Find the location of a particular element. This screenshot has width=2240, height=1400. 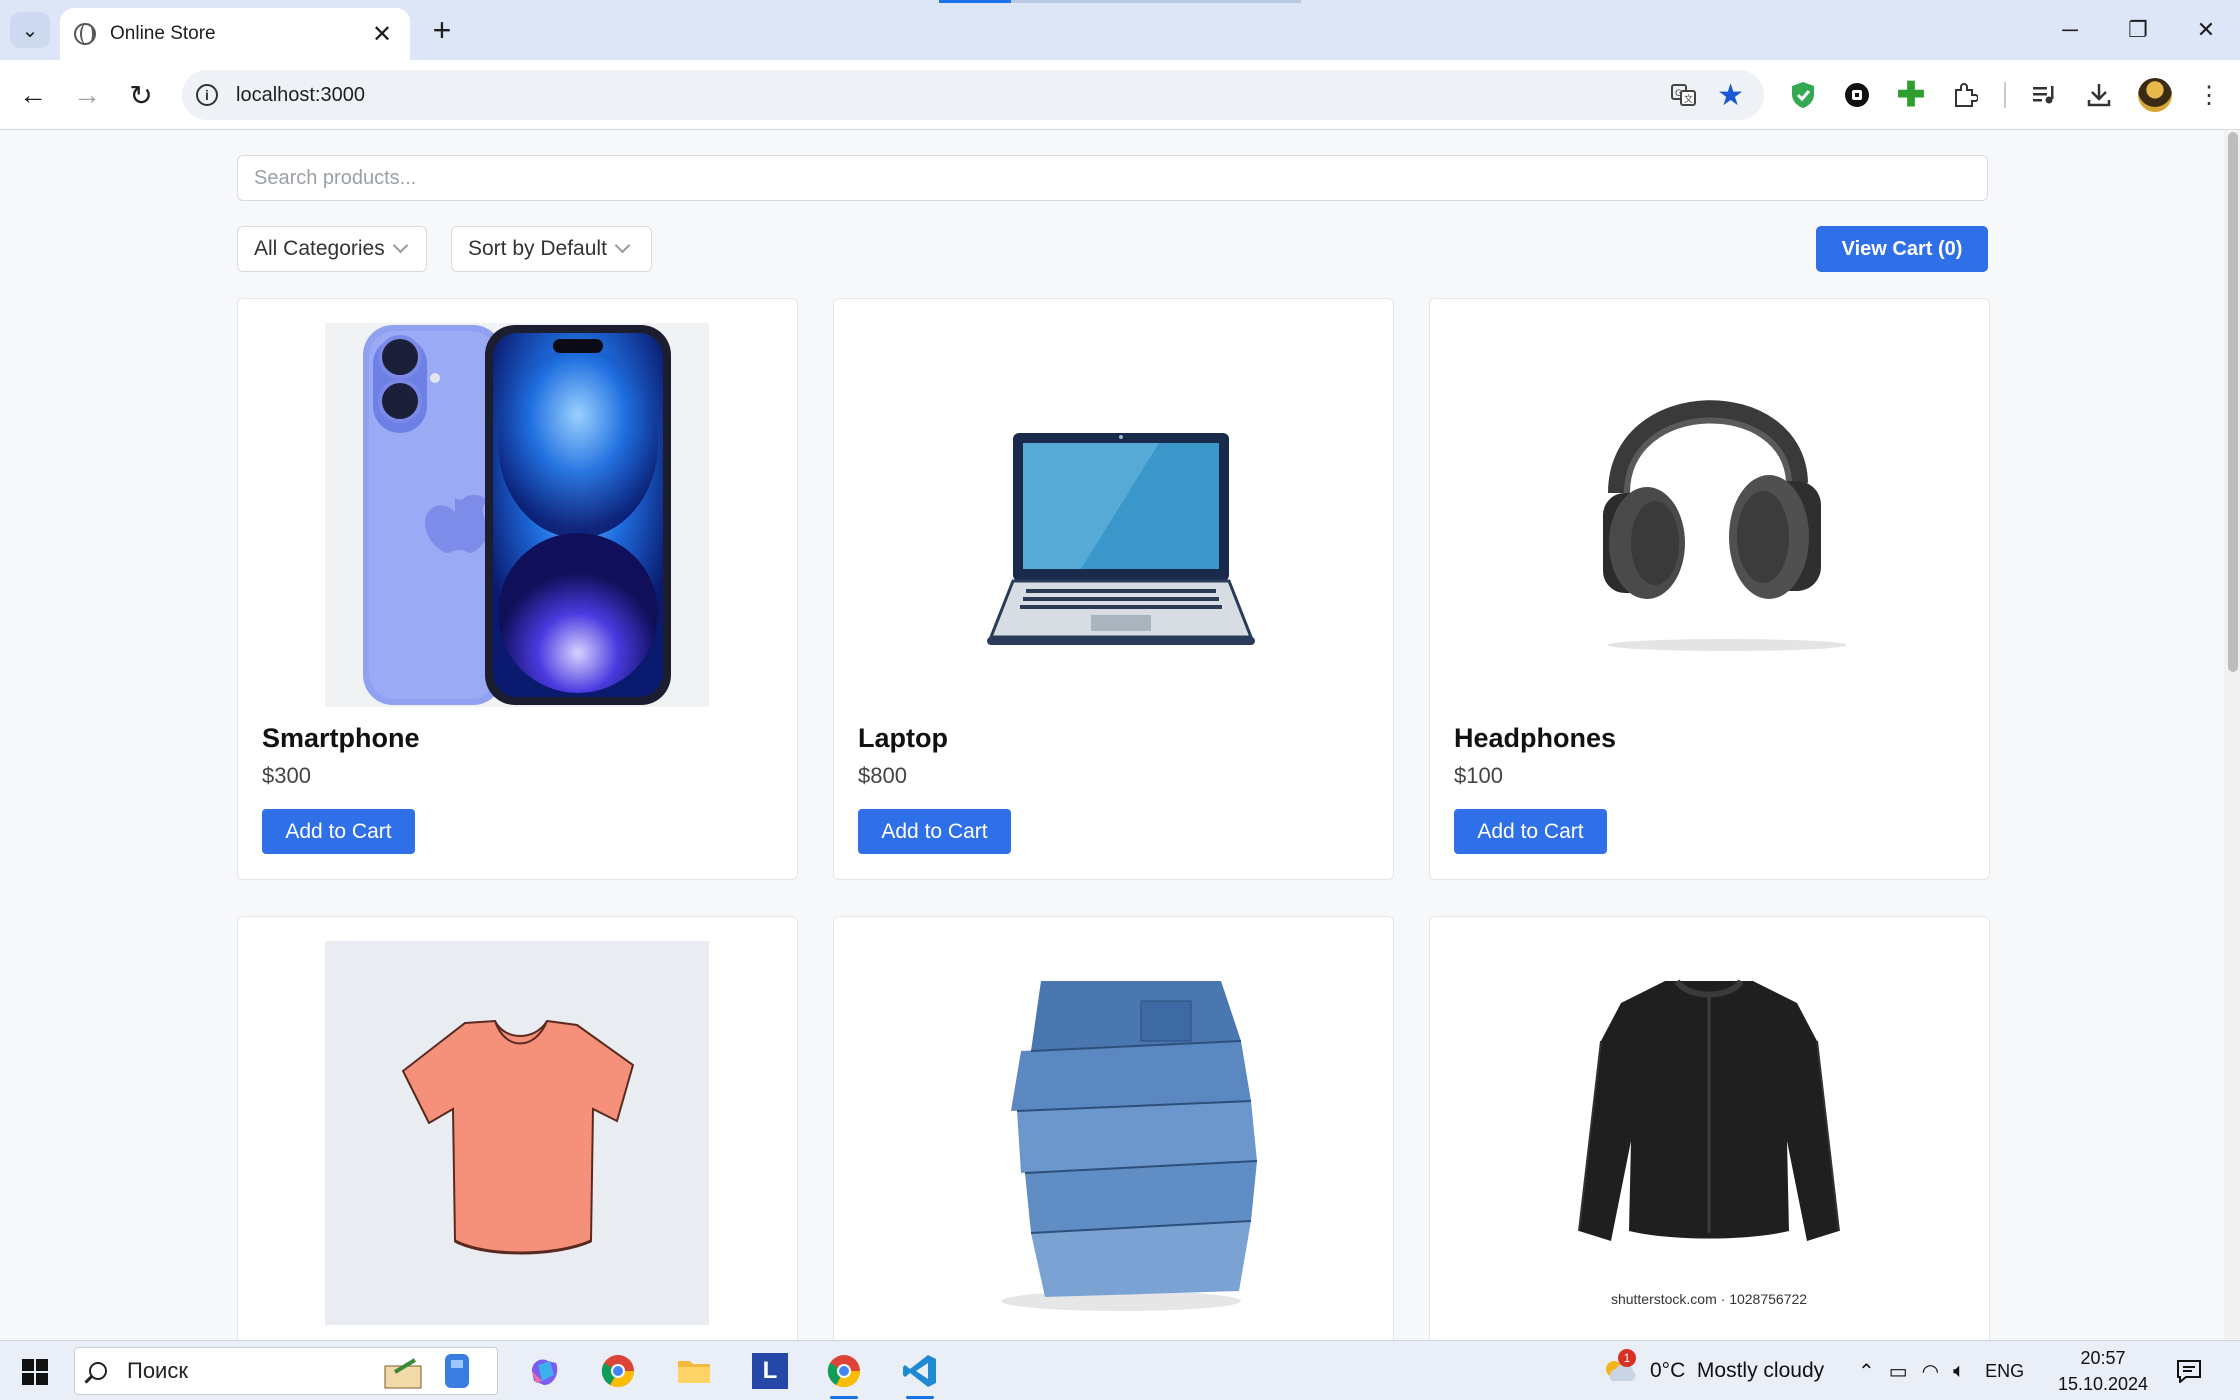

cloud-weather-icon: 1 is located at coordinates (1620, 1370).